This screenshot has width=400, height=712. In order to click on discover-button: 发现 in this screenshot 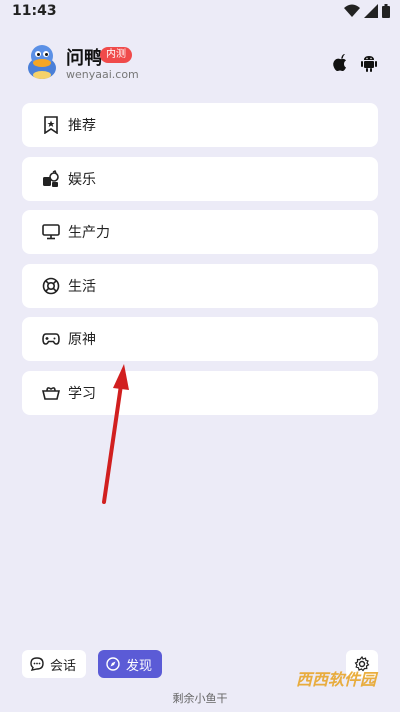, I will do `click(130, 664)`.